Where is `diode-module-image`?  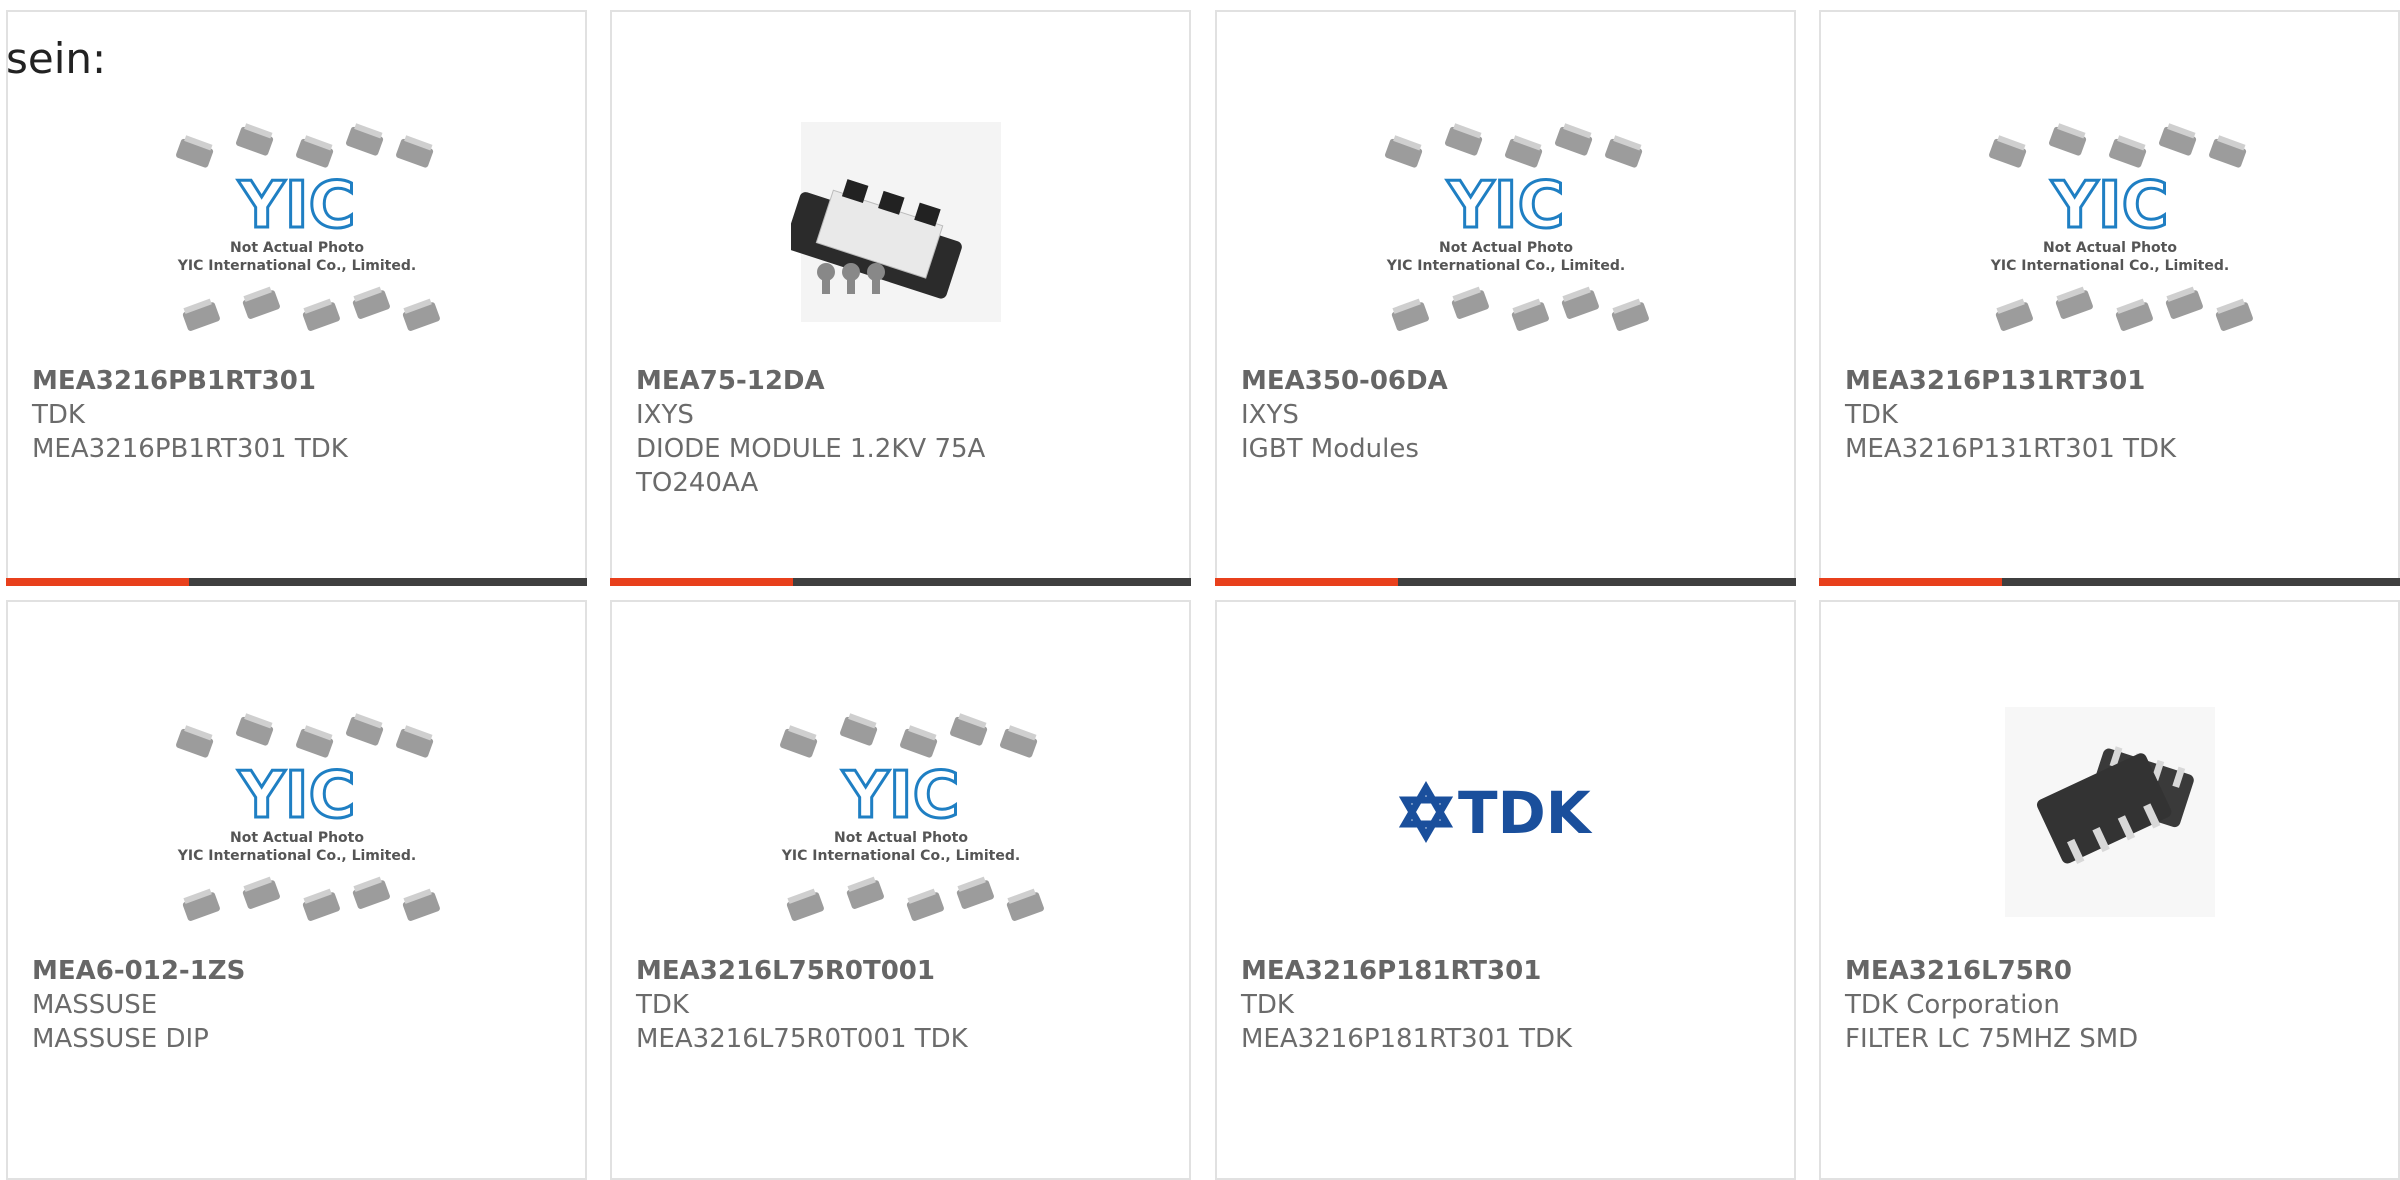
diode-module-image is located at coordinates (895, 222).